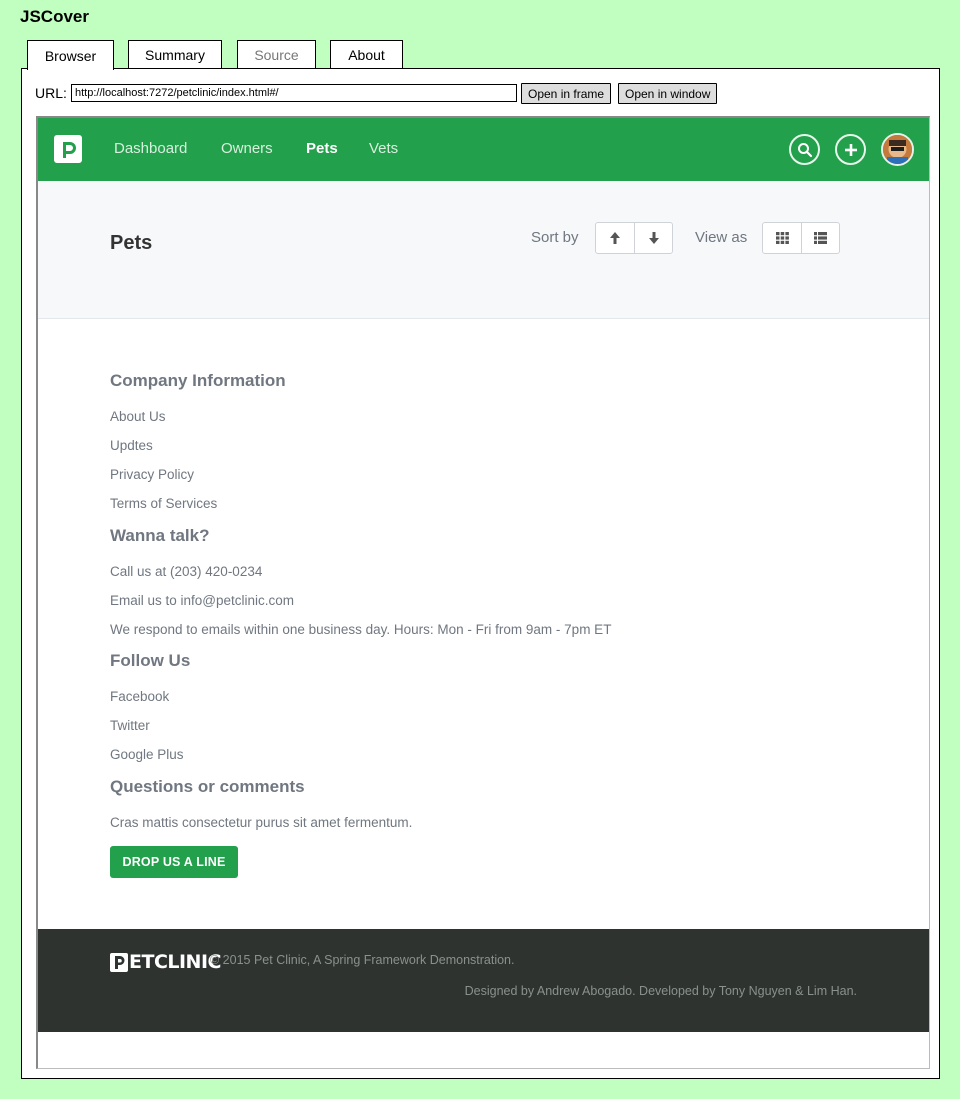  What do you see at coordinates (276, 54) in the screenshot?
I see `tab-source: Source` at bounding box center [276, 54].